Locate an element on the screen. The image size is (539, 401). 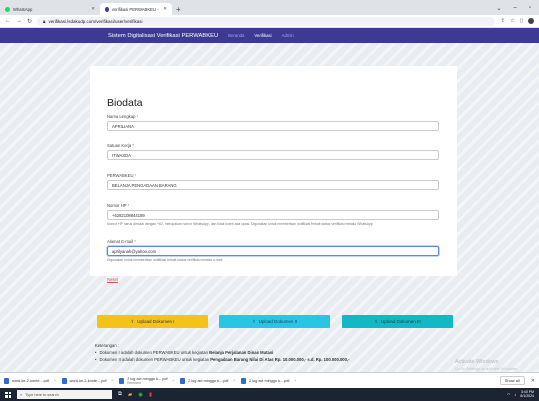
nama-field-group: Nama Lengkap * APRILIANA is located at coordinates (273, 122).